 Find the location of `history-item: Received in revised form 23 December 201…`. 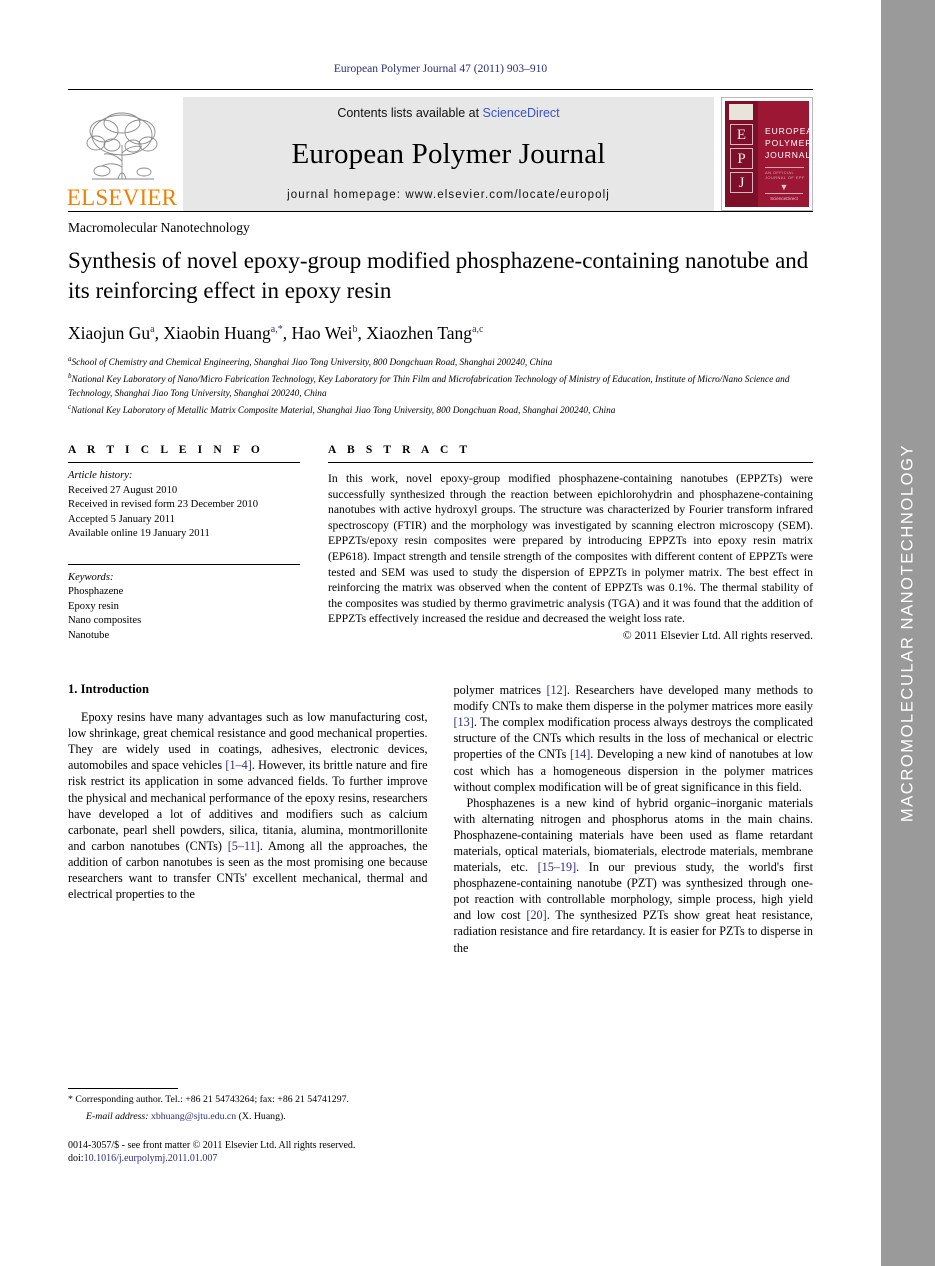

history-item: Received in revised form 23 December 201… is located at coordinates (163, 505).